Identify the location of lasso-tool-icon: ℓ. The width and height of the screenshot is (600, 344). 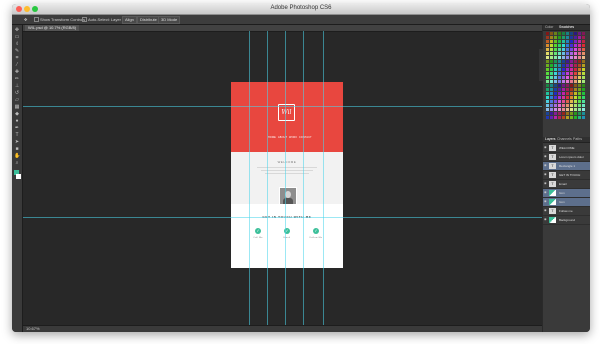
(17, 44).